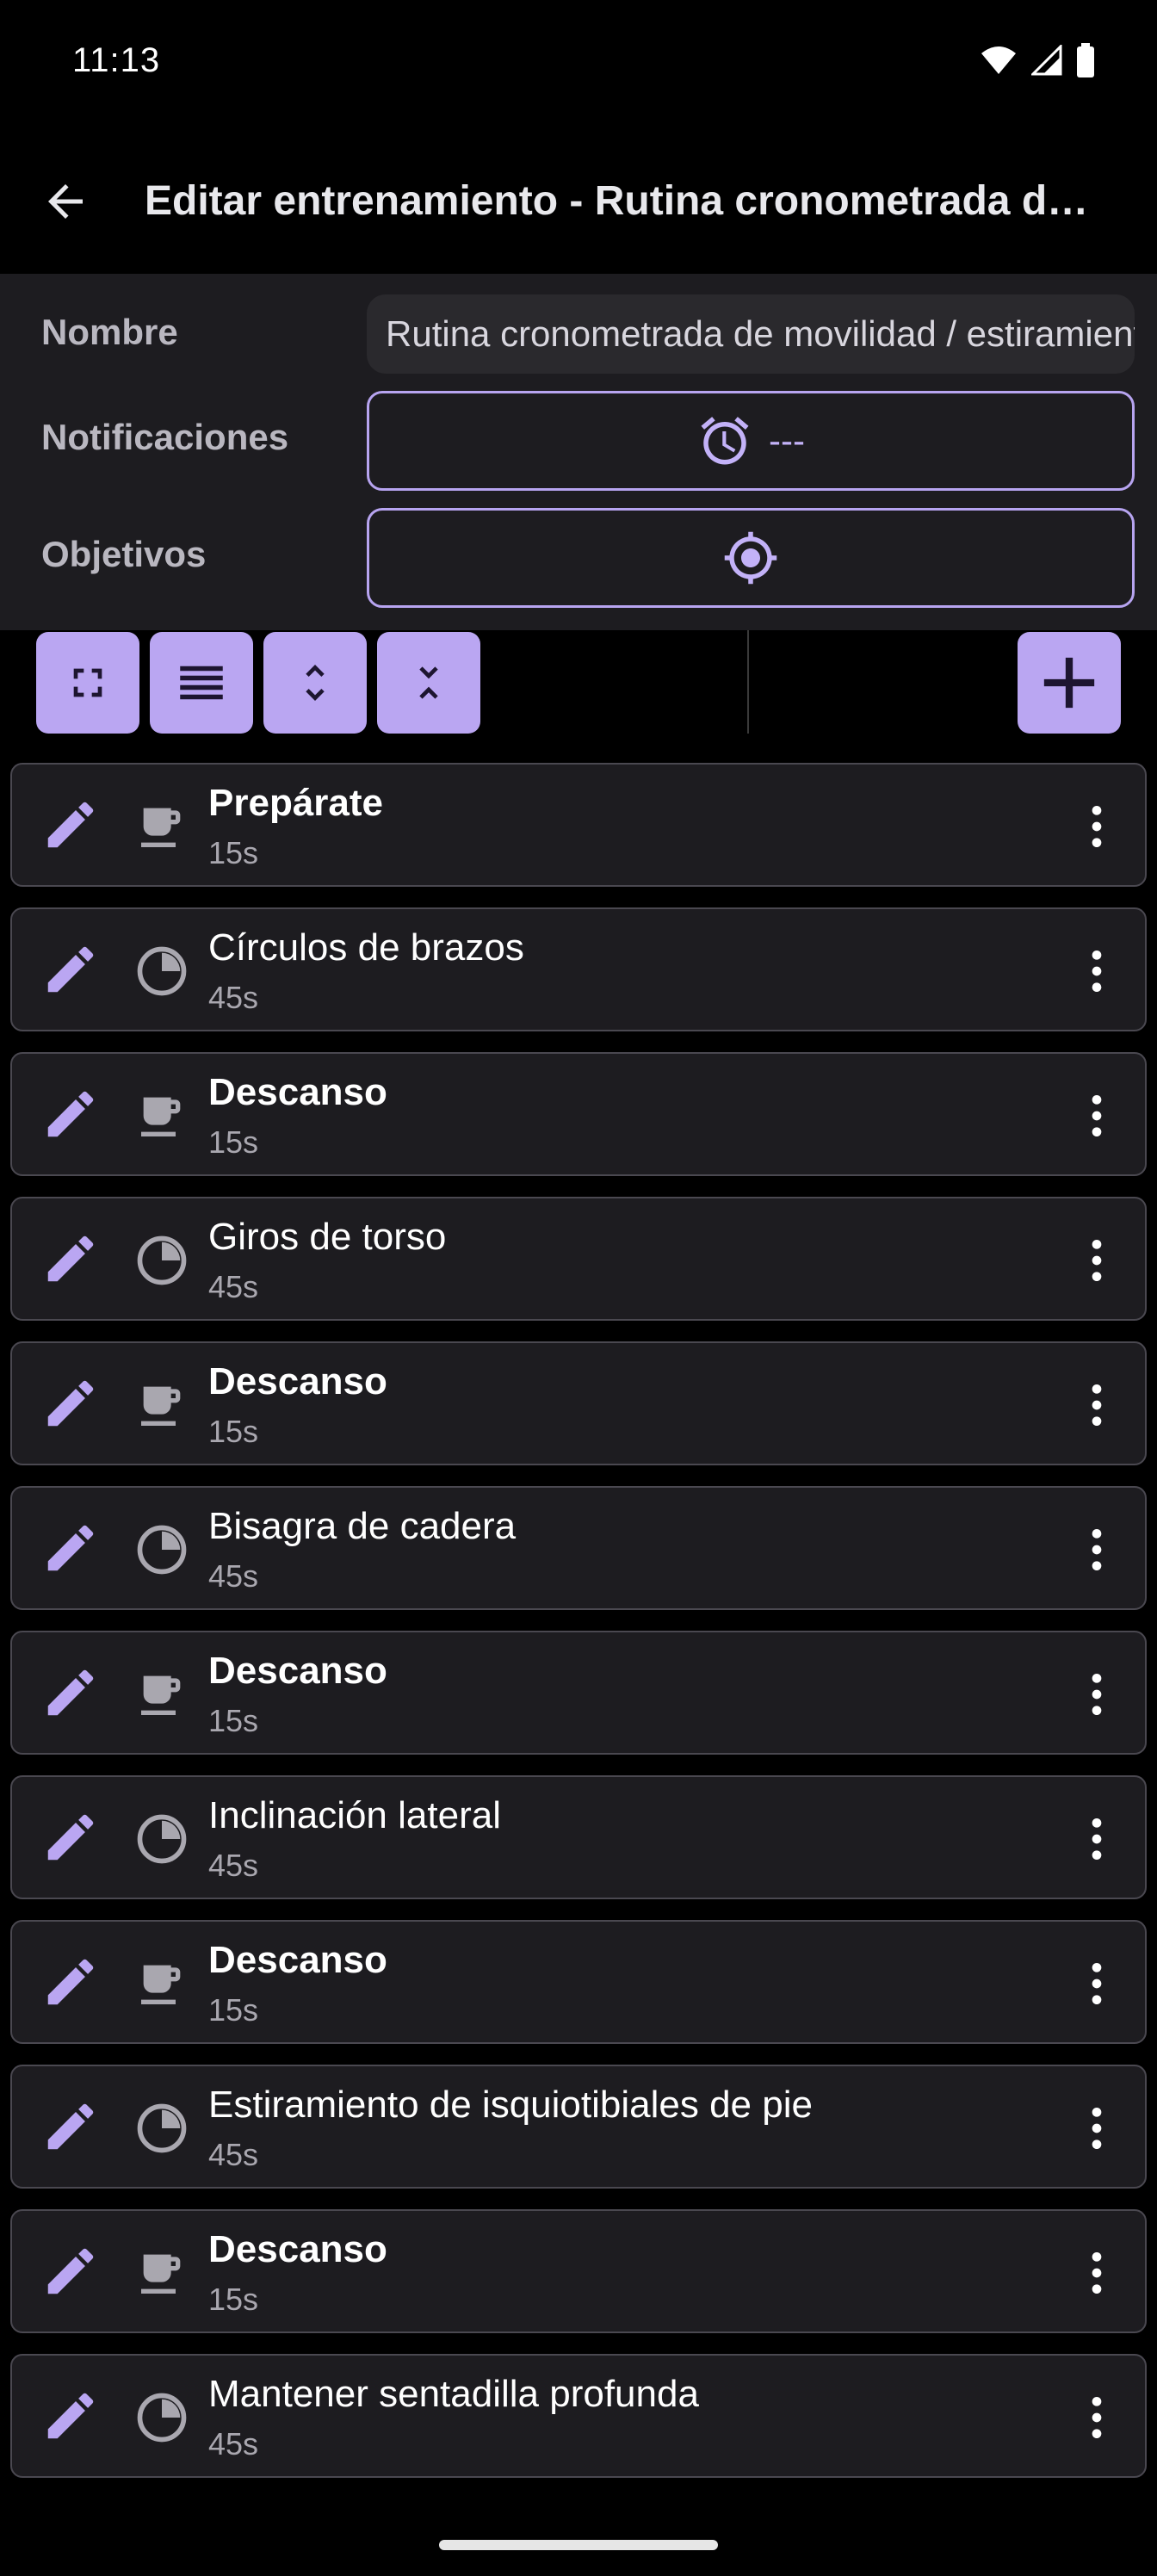 This screenshot has width=1157, height=2576. Describe the element at coordinates (579, 2545) in the screenshot. I see `gesture-nav-handle` at that location.